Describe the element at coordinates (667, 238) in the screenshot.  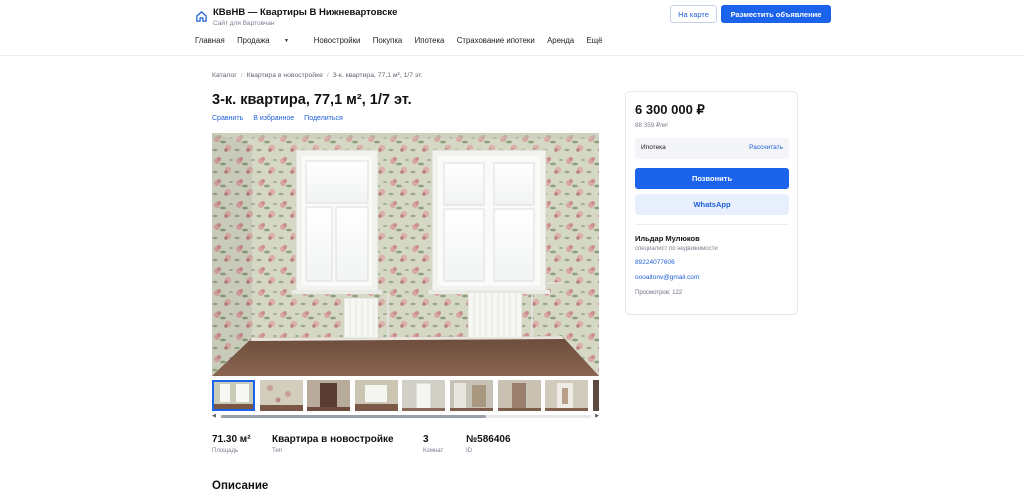
I see `agent-name: Ильдар Мулюков` at that location.